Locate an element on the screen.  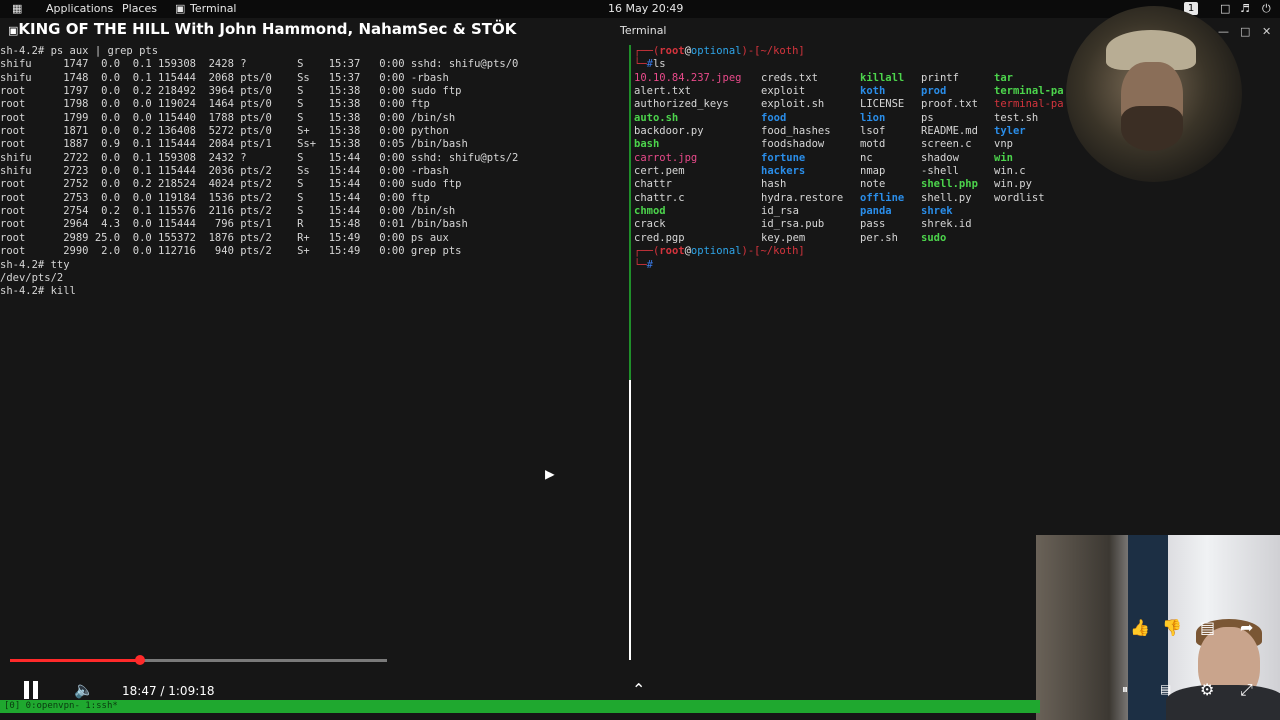
ls-entry: bash is located at coordinates (647, 144).